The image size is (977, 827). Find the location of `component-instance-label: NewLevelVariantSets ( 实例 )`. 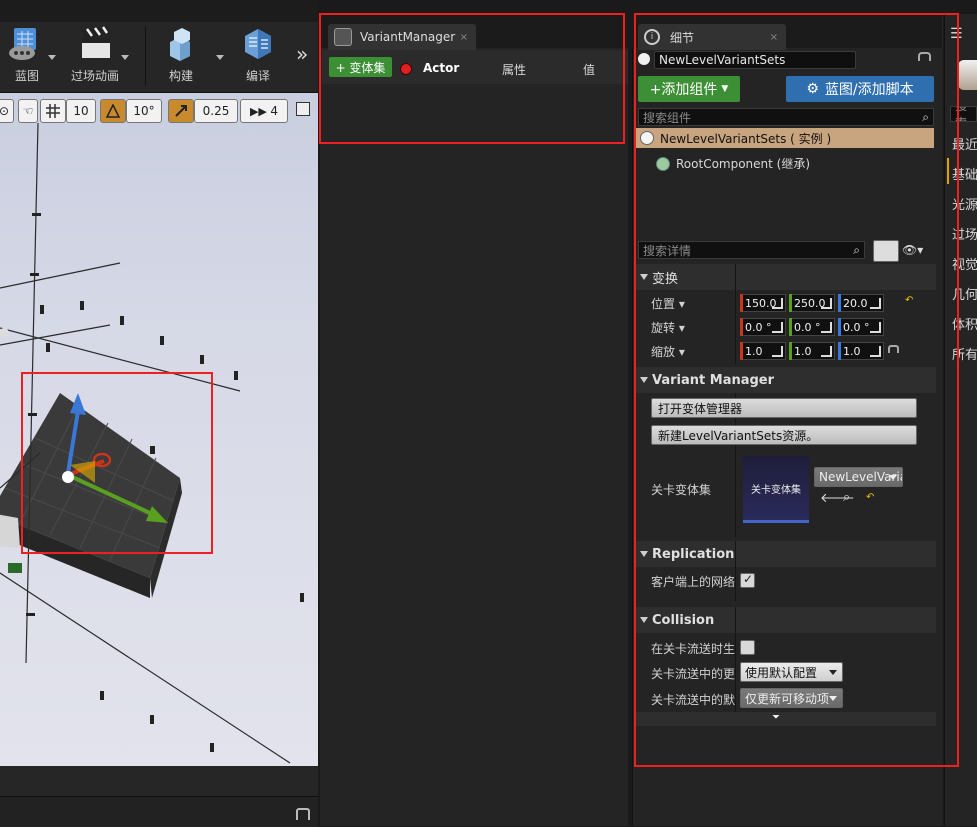

component-instance-label: NewLevelVariantSets ( 实例 ) is located at coordinates (746, 138).